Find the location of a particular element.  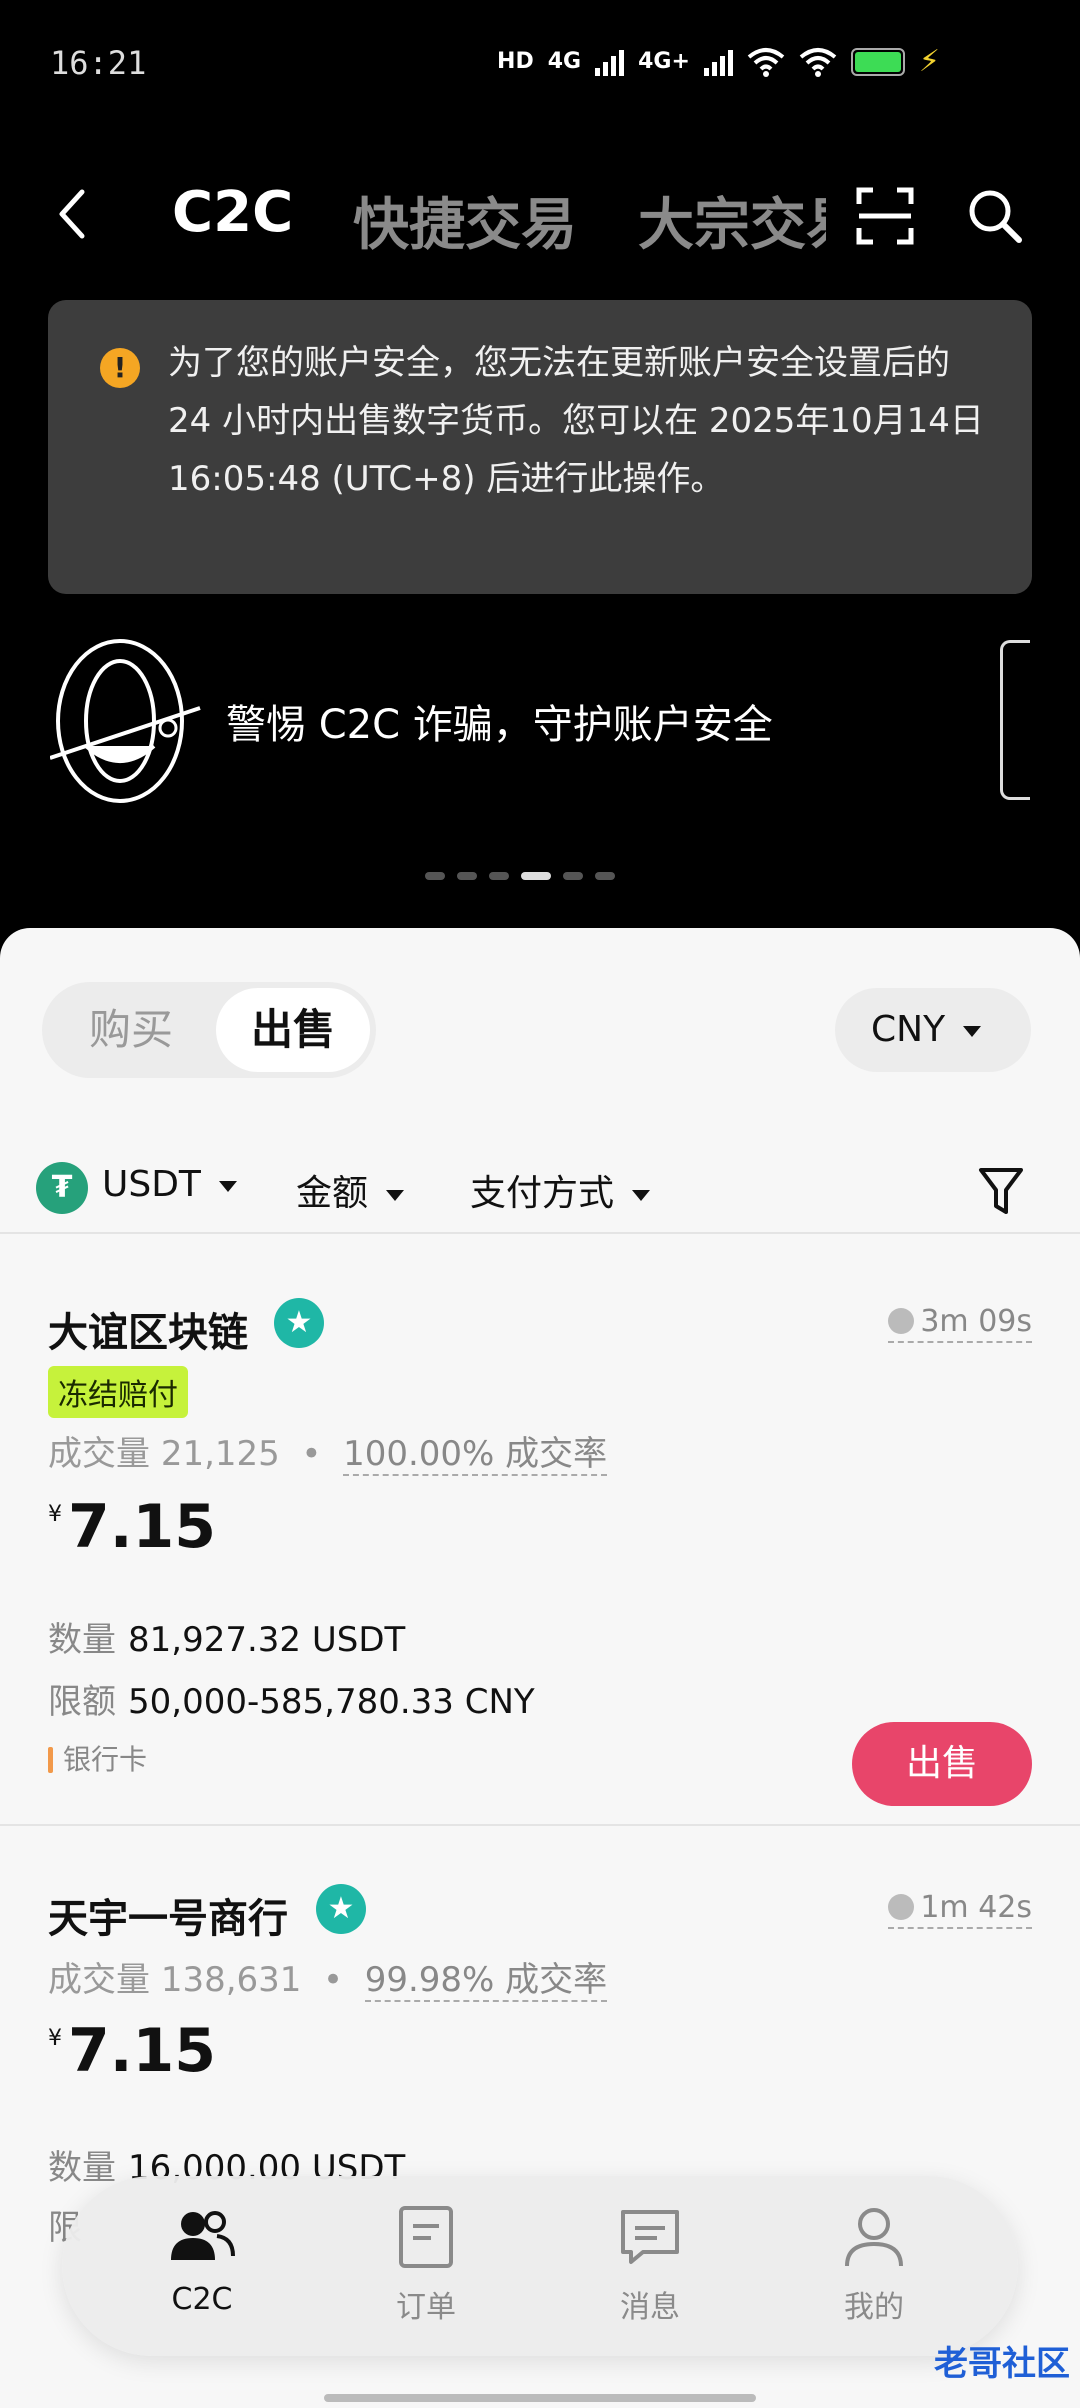

payment-color-bar is located at coordinates (50, 1760).